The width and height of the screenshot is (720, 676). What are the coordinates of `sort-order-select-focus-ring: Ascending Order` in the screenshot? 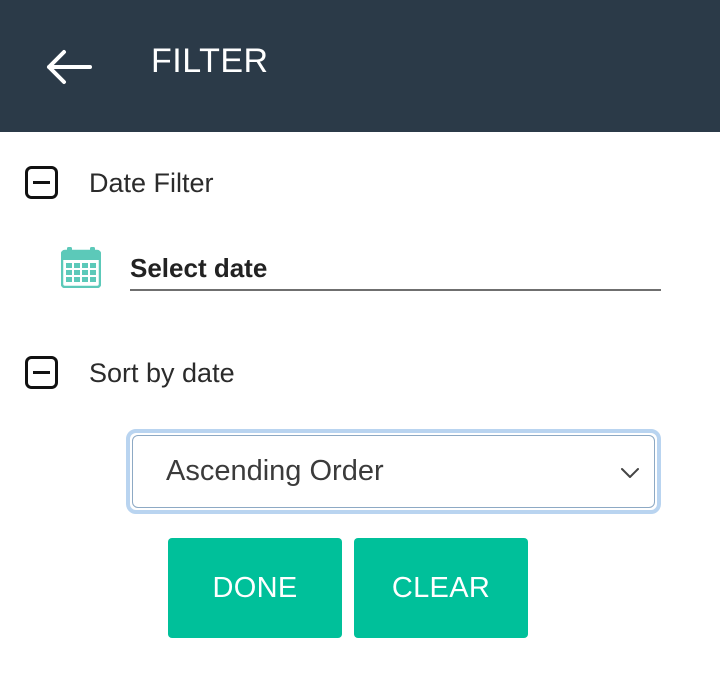 It's located at (393, 471).